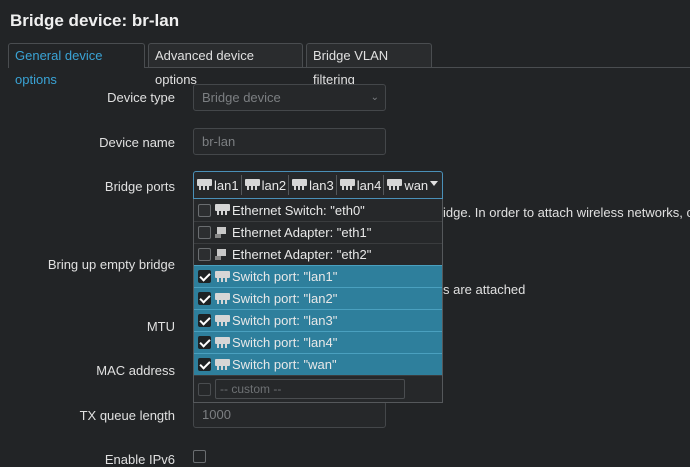  I want to click on device-type-label: Device type, so click(141, 97).